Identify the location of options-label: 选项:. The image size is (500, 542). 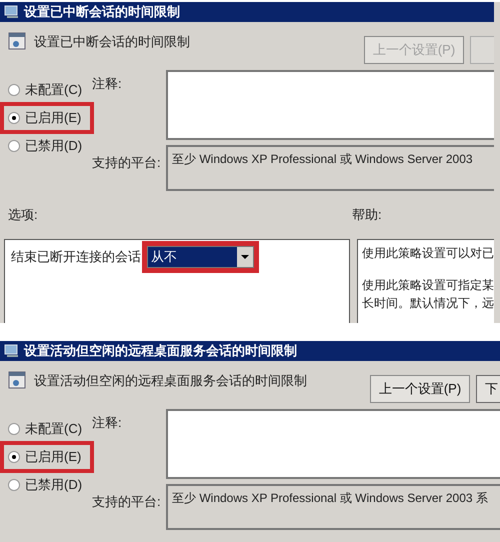
(23, 215).